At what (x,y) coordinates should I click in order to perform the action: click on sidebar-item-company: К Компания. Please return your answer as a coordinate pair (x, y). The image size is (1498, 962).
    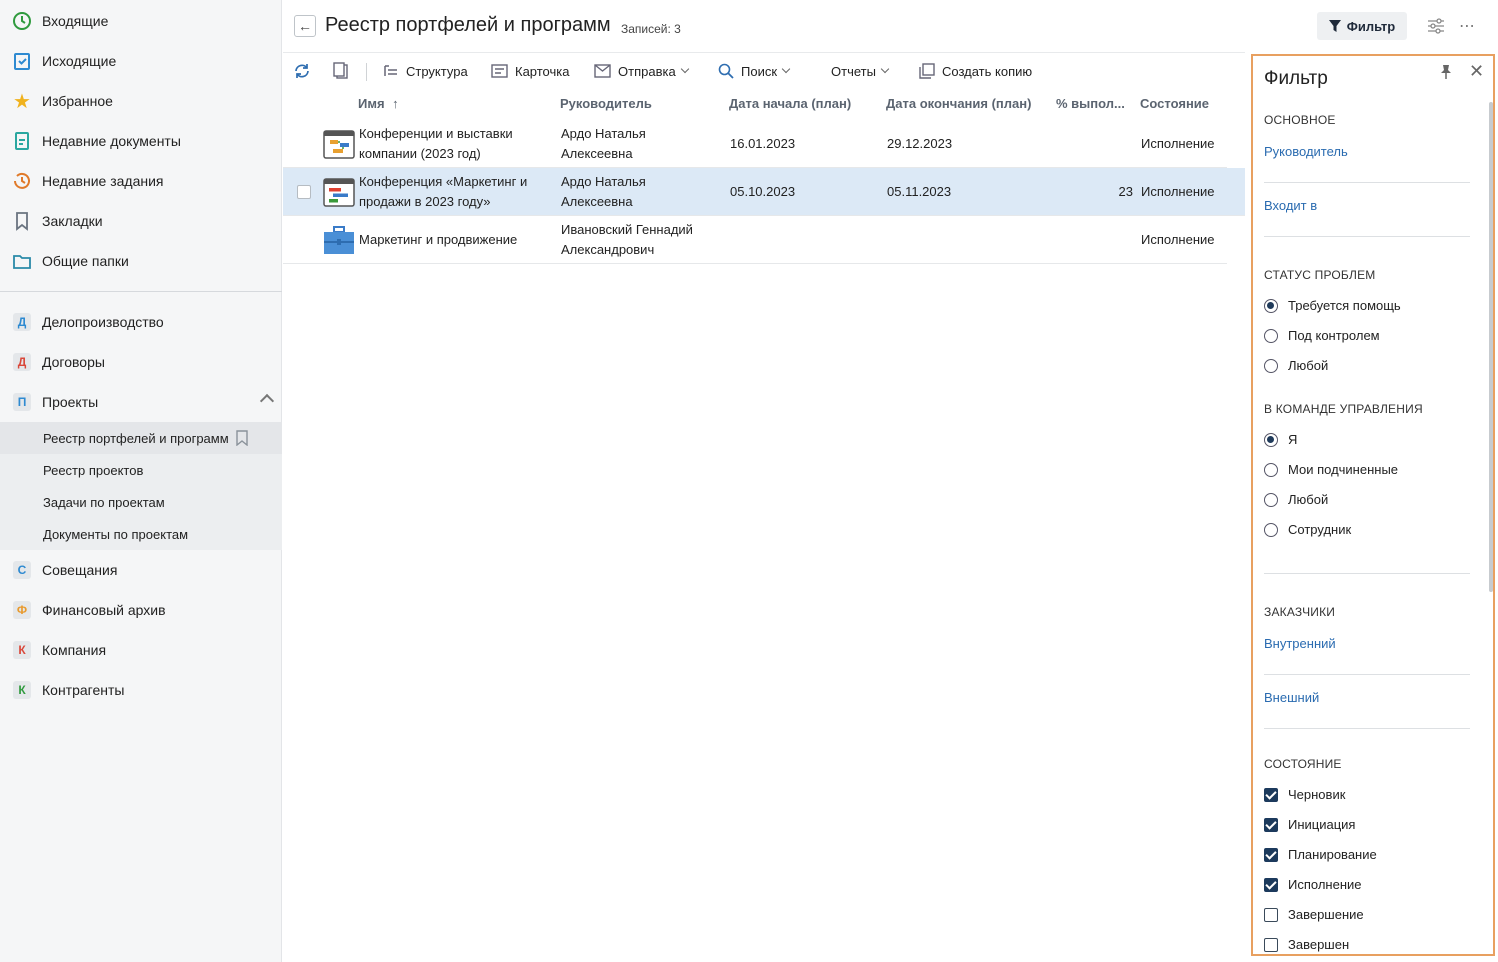
    Looking at the image, I should click on (141, 650).